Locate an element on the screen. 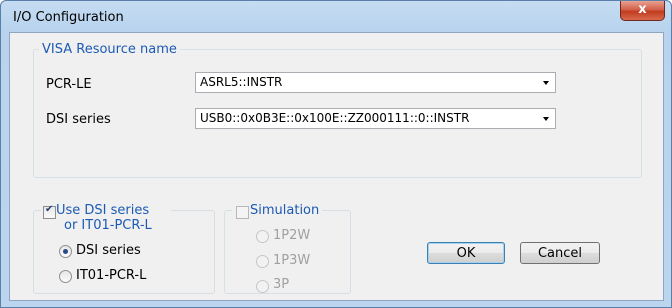 The width and height of the screenshot is (672, 308). radio-1p2w-label: 1P2W is located at coordinates (292, 235).